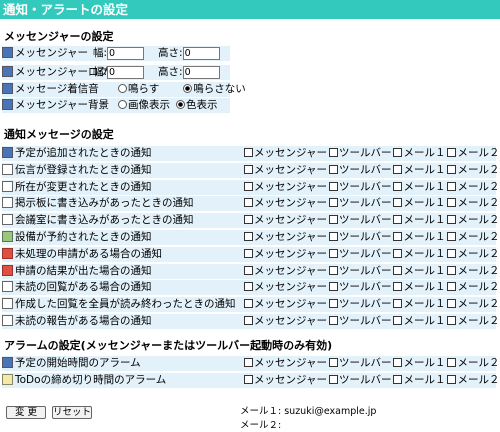 This screenshot has width=500, height=432. Describe the element at coordinates (7, 152) in the screenshot. I see `schedule-icon` at that location.